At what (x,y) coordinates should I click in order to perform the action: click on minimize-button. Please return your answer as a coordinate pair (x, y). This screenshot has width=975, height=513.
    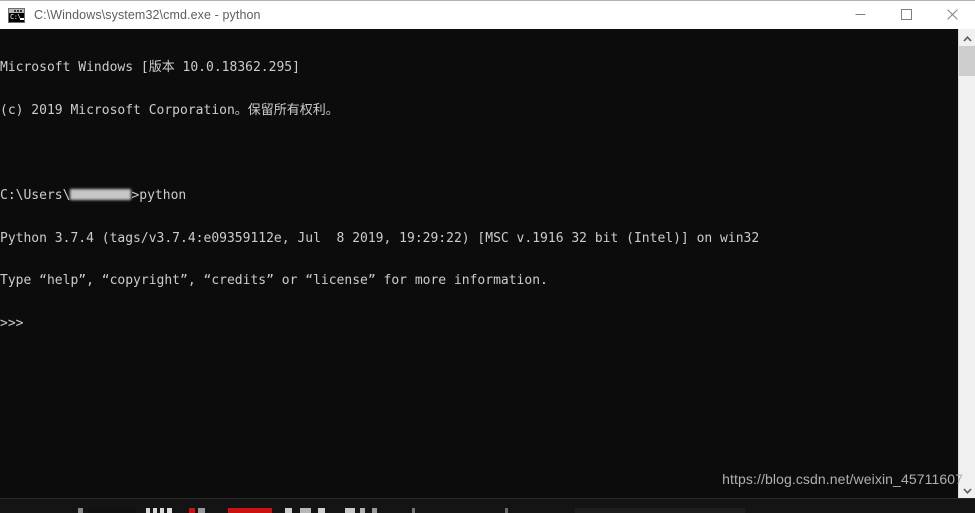
    Looking at the image, I should click on (860, 15).